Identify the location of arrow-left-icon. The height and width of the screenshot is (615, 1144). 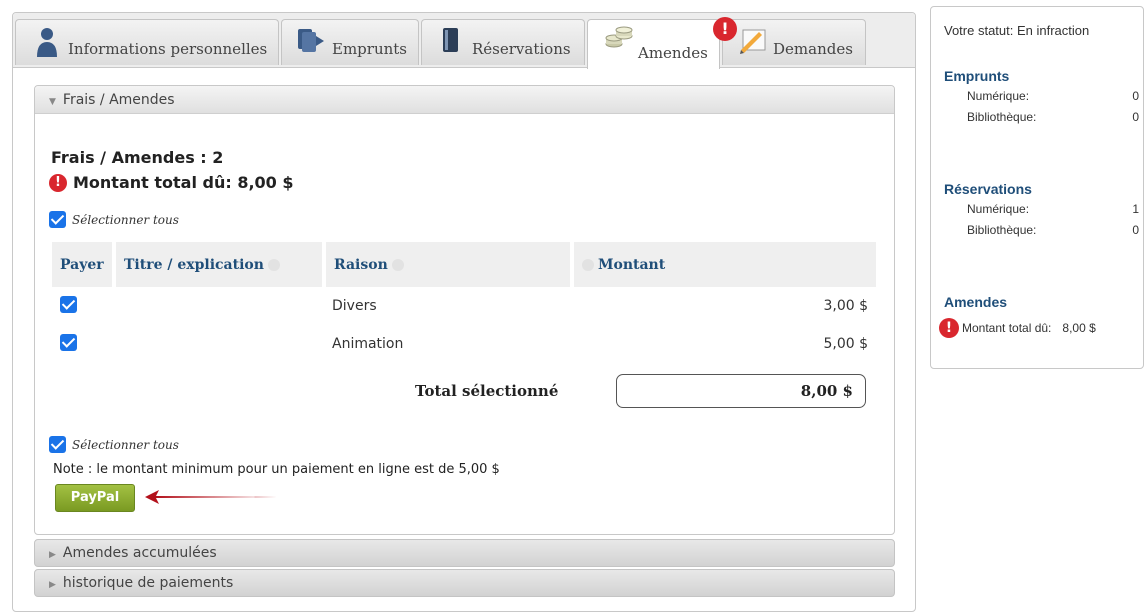
(211, 497).